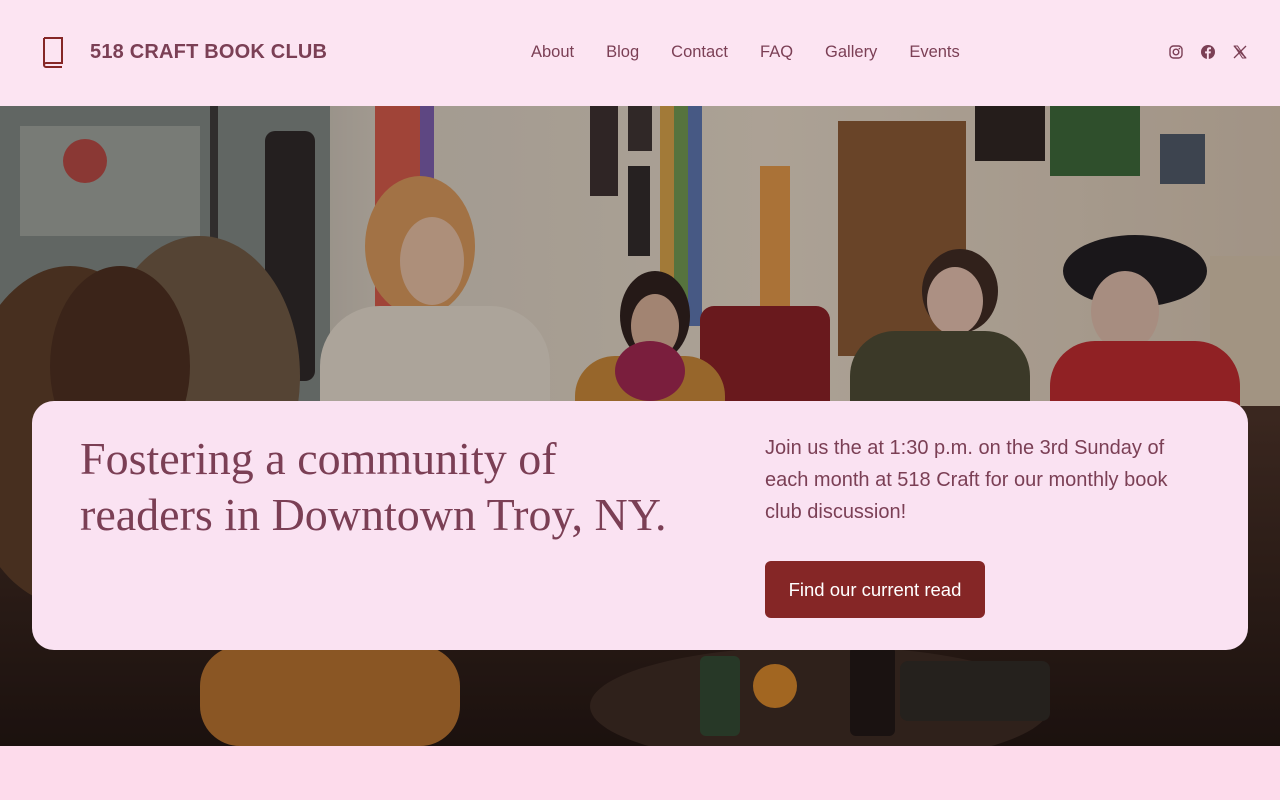  What do you see at coordinates (875, 589) in the screenshot?
I see `find-current-read-button: Find our current read` at bounding box center [875, 589].